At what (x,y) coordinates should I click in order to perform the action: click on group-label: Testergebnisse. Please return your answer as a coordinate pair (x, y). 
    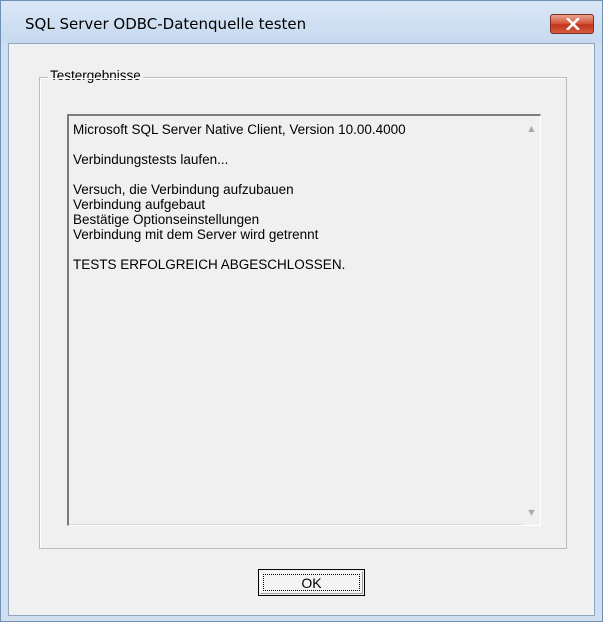
    Looking at the image, I should click on (95, 75).